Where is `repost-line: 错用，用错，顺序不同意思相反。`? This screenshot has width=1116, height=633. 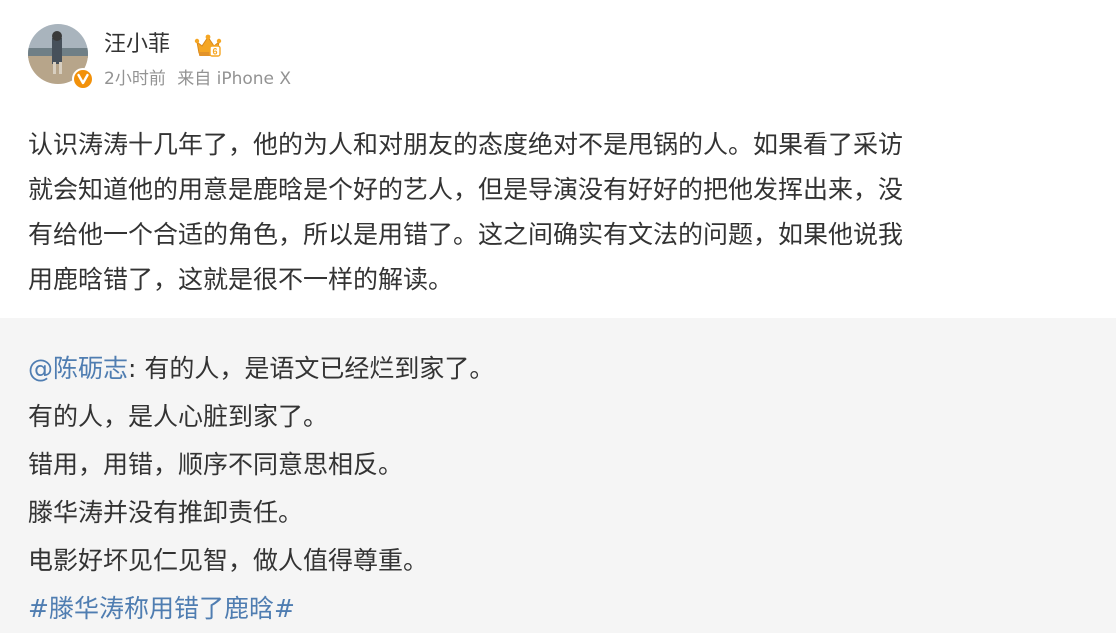 repost-line: 错用，用错，顺序不同意思相反。 is located at coordinates (216, 464).